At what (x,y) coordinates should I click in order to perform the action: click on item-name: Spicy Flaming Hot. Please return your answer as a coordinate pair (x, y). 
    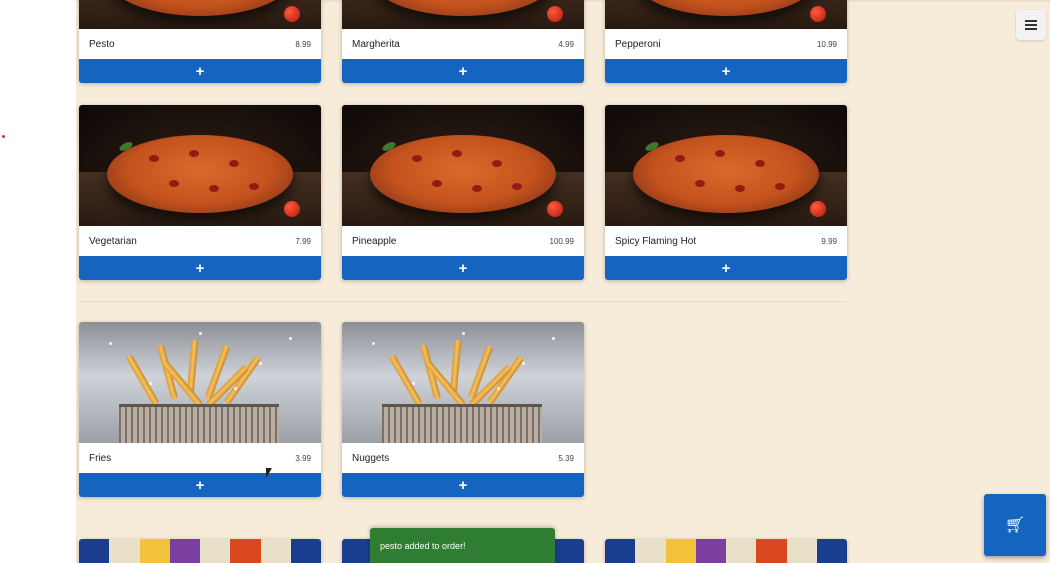
    Looking at the image, I should click on (656, 241).